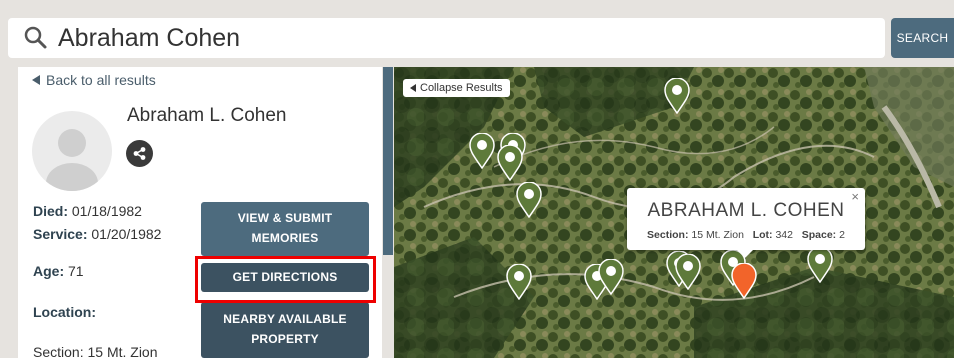  Describe the element at coordinates (126, 234) in the screenshot. I see `service-value: 01/20/1982` at that location.